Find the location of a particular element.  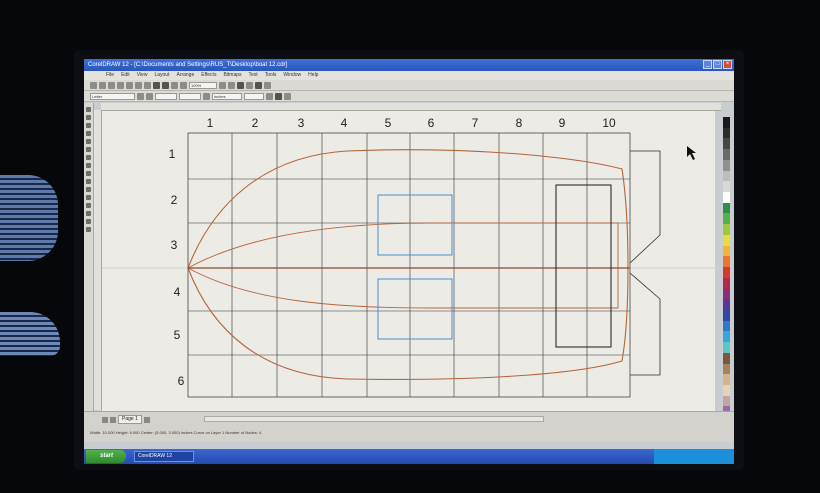

menu-tools: Tools is located at coordinates (271, 75).